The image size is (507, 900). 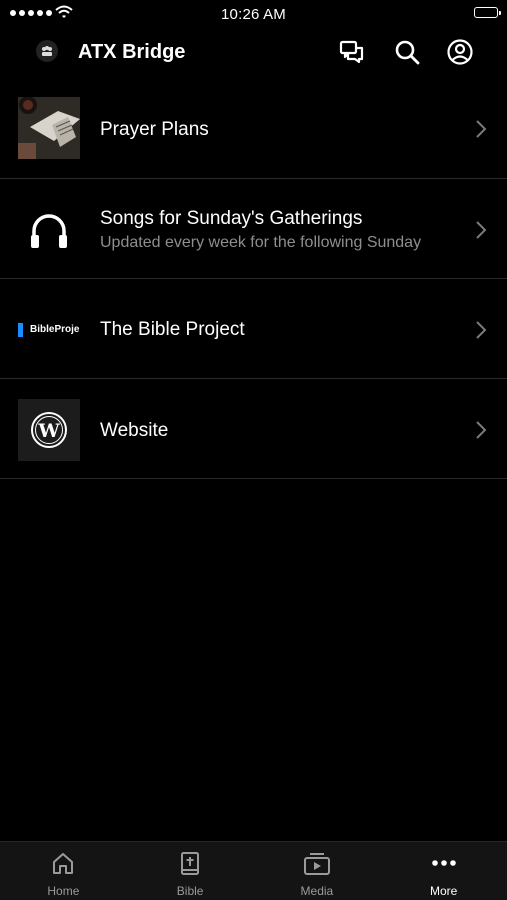 What do you see at coordinates (49, 128) in the screenshot?
I see `prayer-plans-thumbnail` at bounding box center [49, 128].